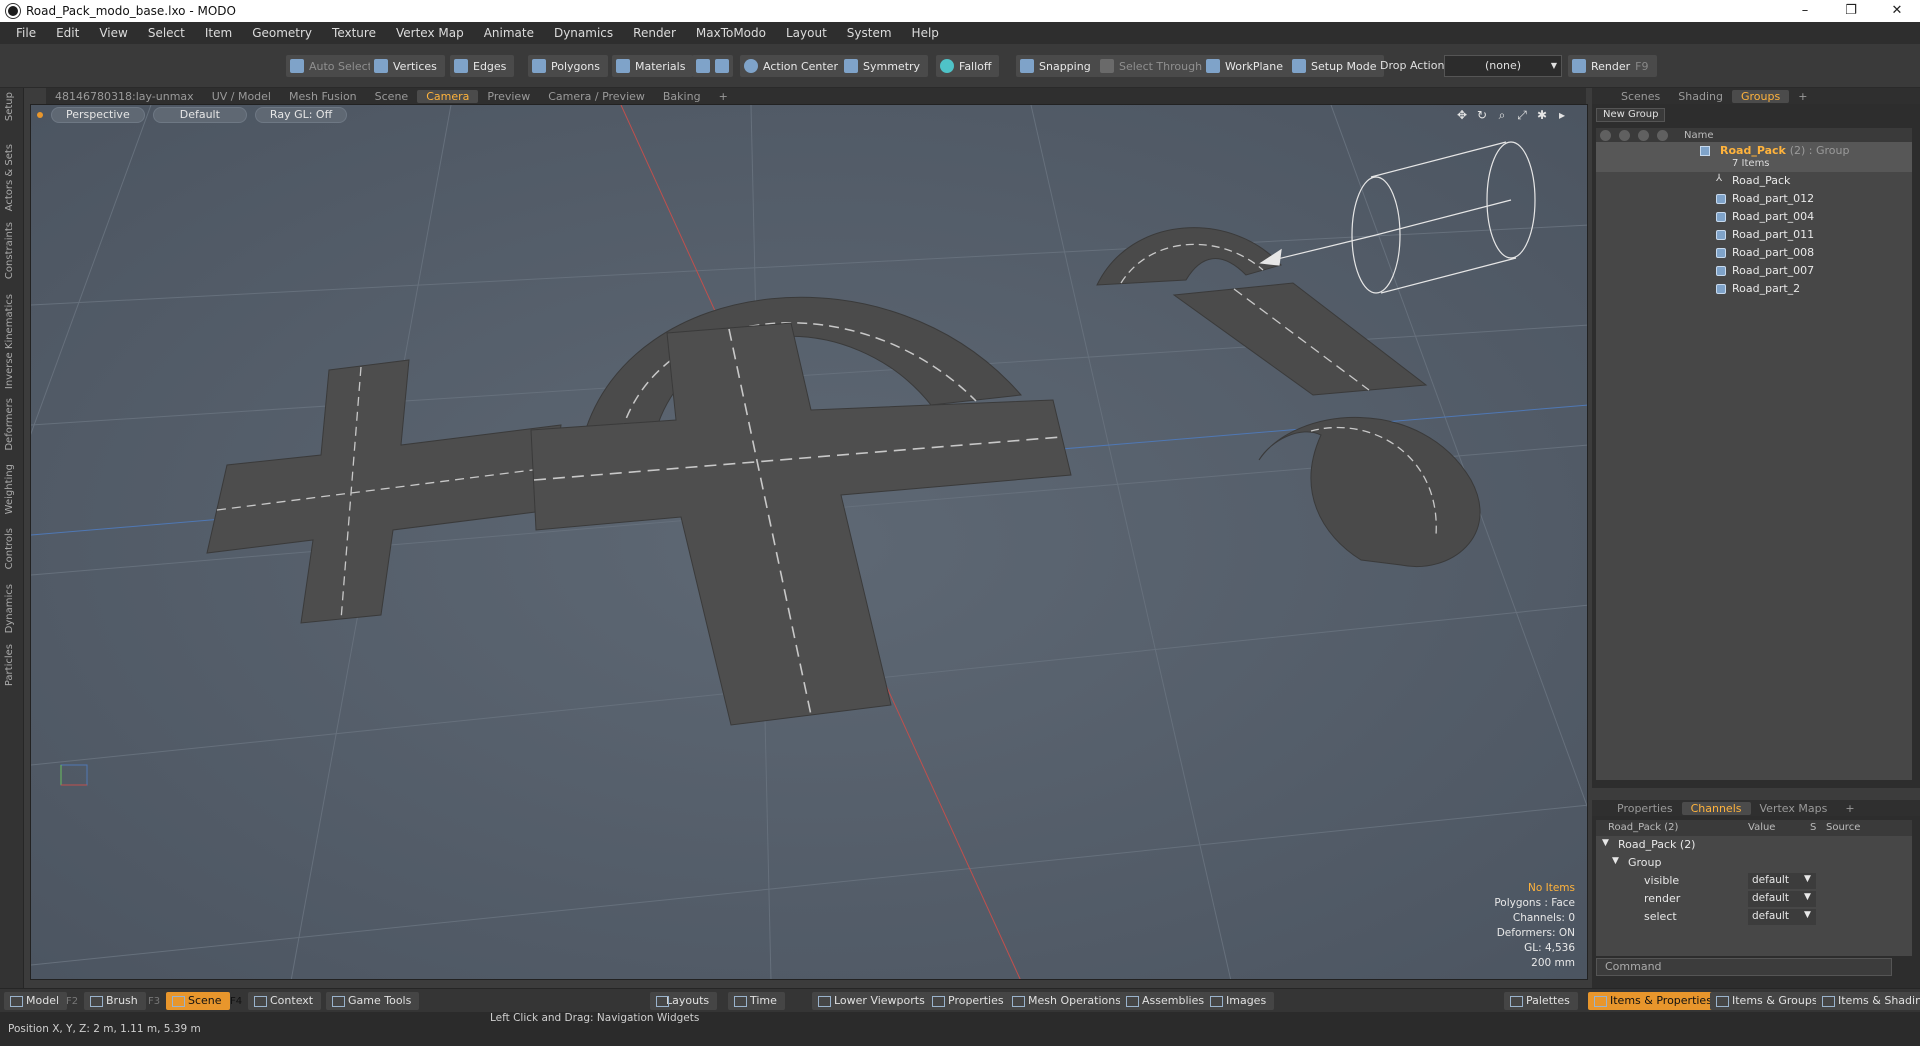  I want to click on tree-item: Road_part_2, so click(1754, 289).